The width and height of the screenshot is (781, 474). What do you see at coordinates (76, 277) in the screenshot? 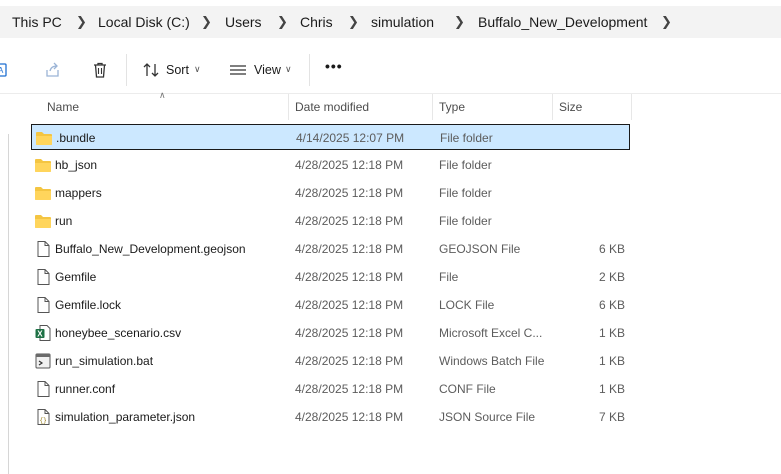
I see `file-name: Gemfile` at bounding box center [76, 277].